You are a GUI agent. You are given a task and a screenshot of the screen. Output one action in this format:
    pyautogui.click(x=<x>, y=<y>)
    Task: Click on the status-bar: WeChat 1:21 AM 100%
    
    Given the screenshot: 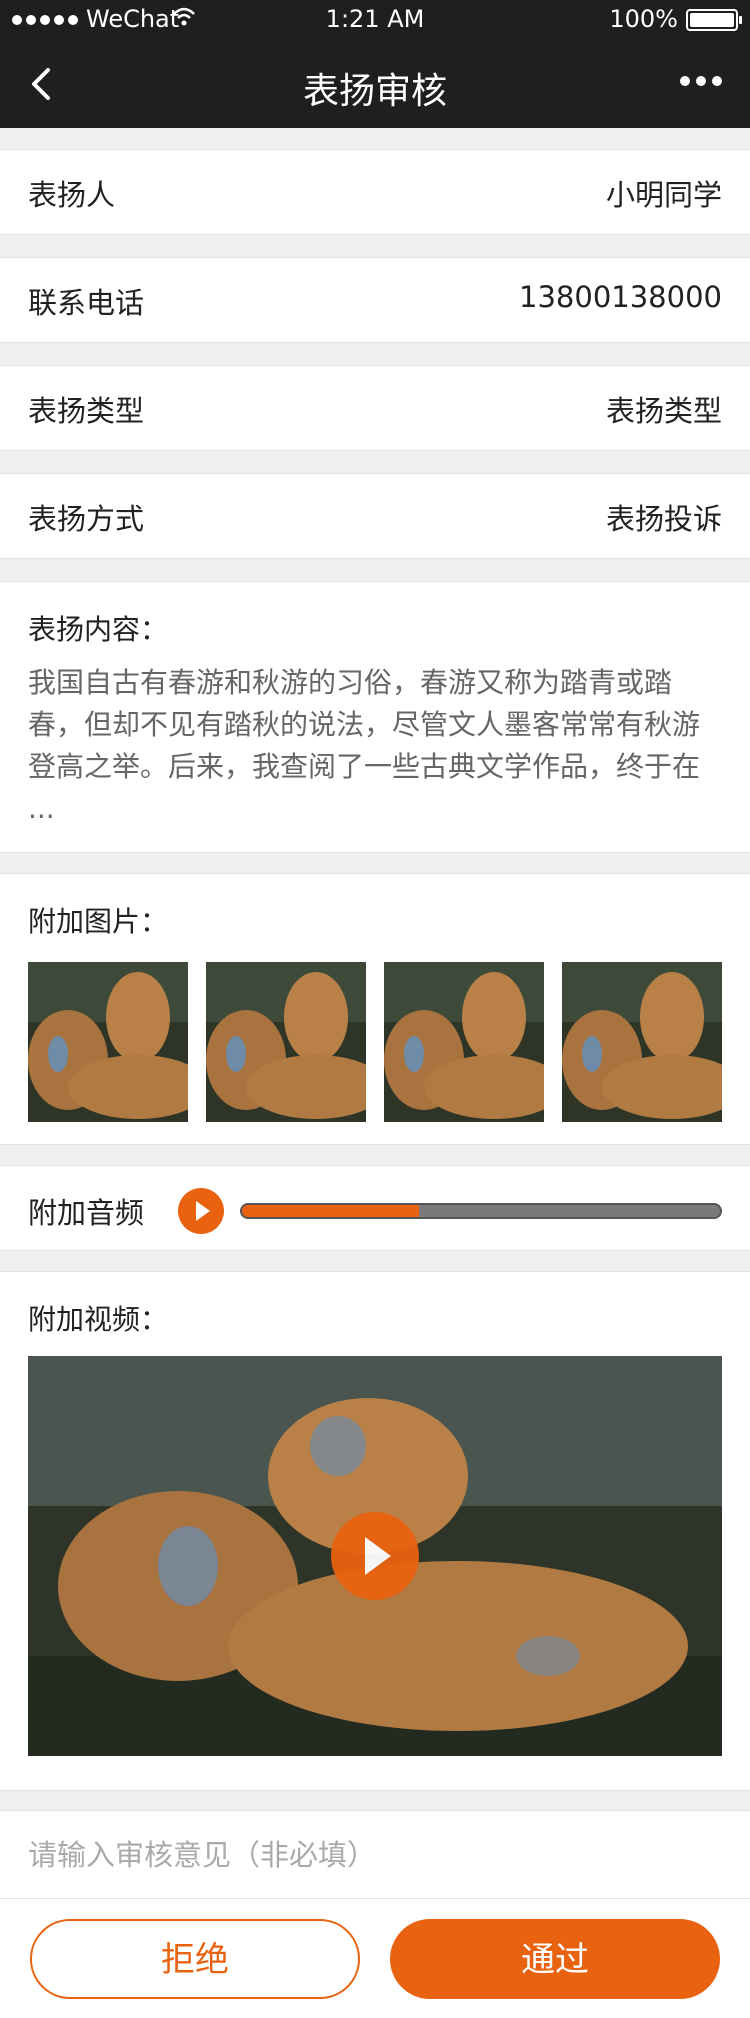 What is the action you would take?
    pyautogui.click(x=375, y=20)
    